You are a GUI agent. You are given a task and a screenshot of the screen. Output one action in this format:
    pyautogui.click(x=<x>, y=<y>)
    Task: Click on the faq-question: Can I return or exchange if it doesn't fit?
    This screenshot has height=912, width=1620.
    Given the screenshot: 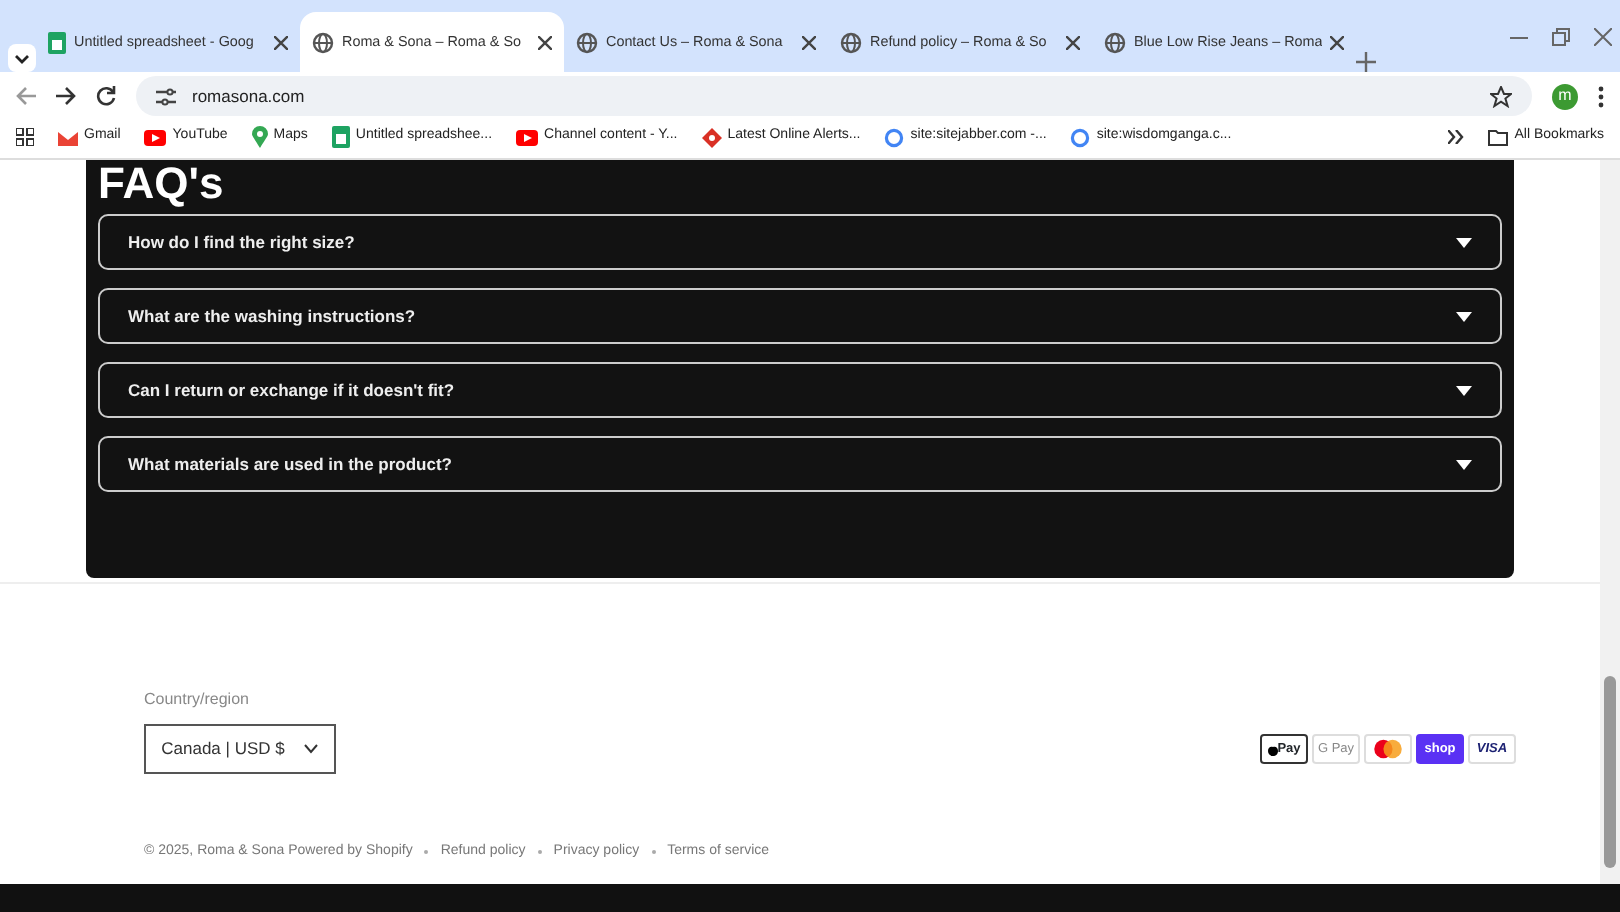 What is the action you would take?
    pyautogui.click(x=800, y=390)
    